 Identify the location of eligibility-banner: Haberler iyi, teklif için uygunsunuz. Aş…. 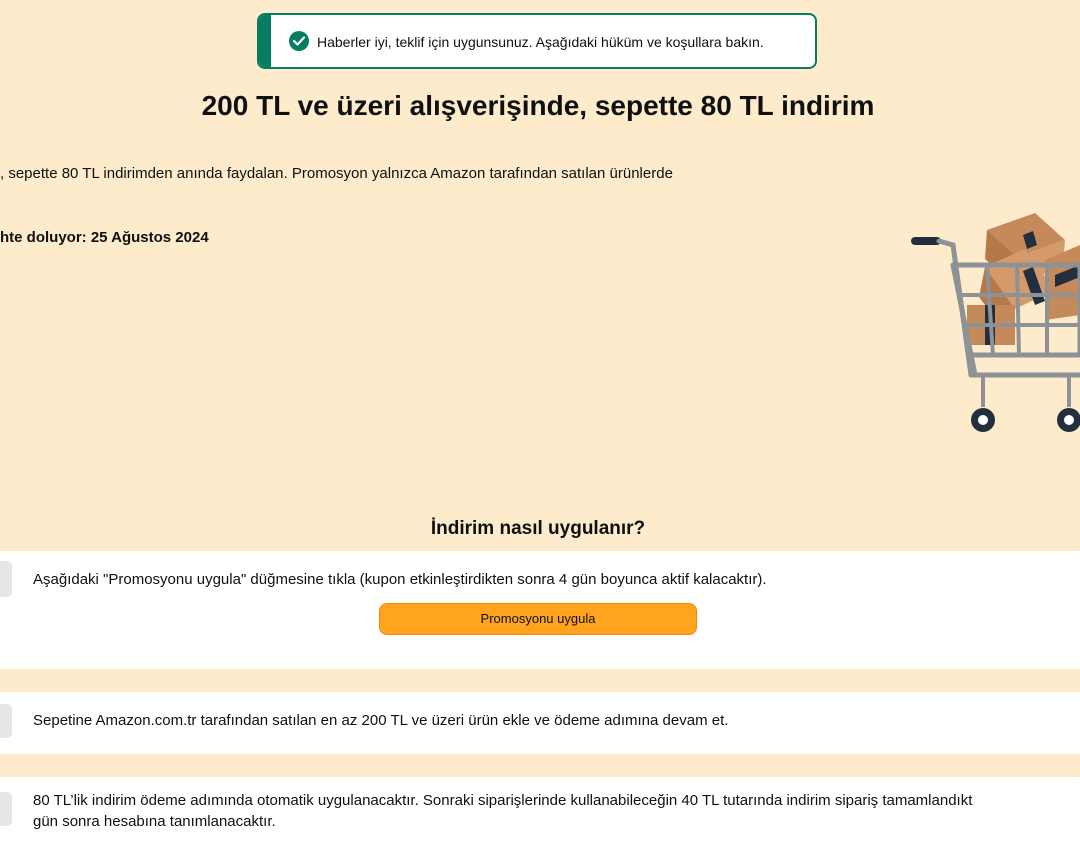
(537, 41).